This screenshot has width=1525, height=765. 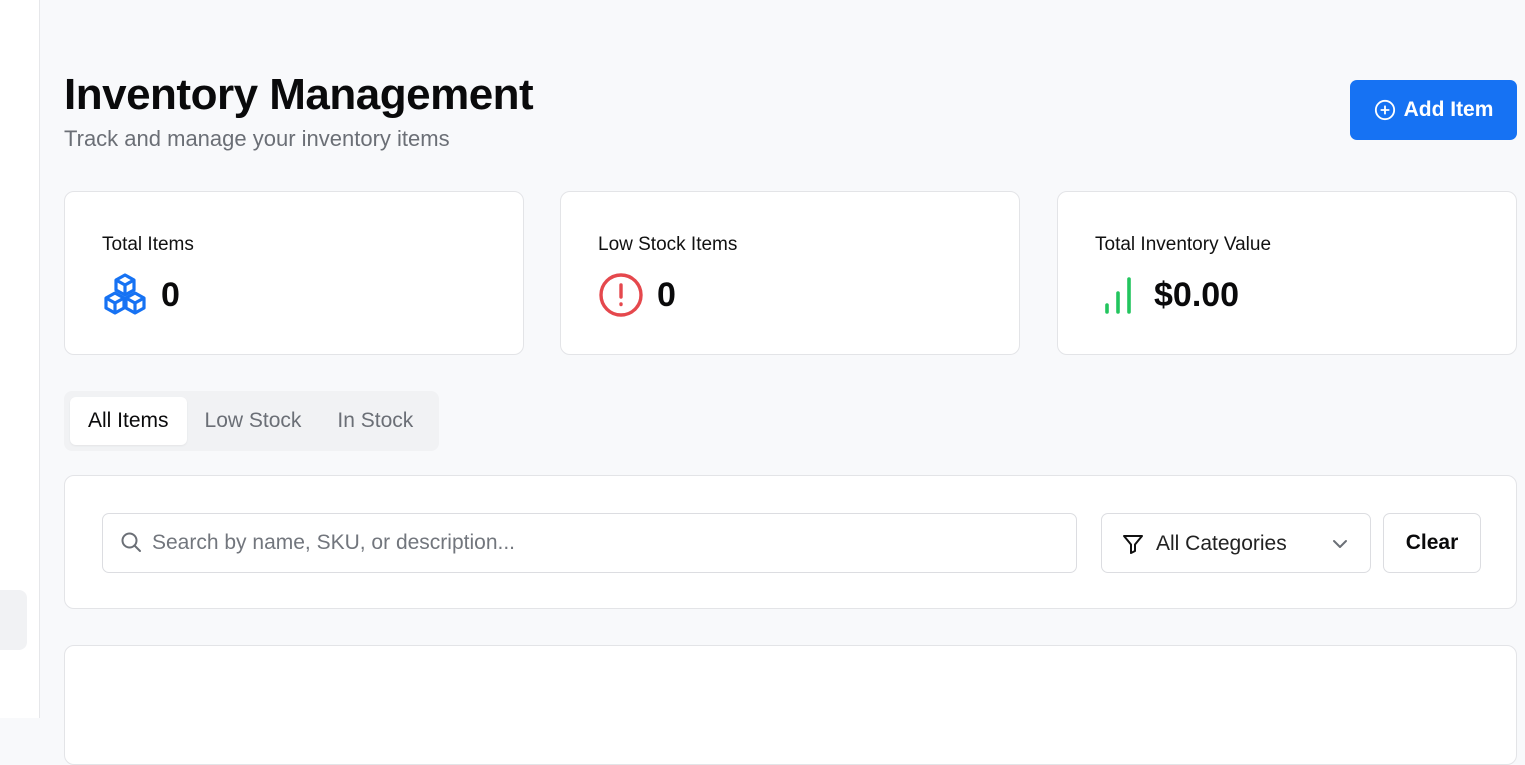 I want to click on add-item-button: Add Item, so click(x=1433, y=110).